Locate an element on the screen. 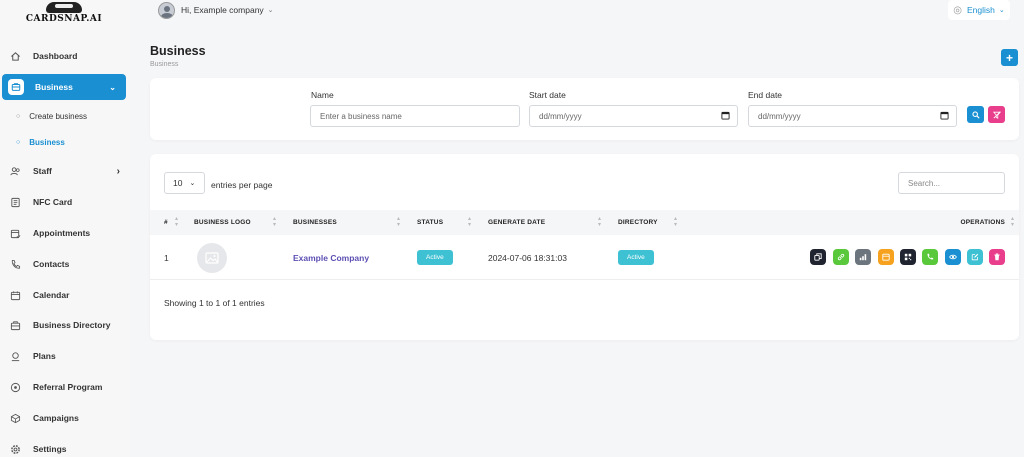 The image size is (1024, 457). analytics-button is located at coordinates (863, 257).